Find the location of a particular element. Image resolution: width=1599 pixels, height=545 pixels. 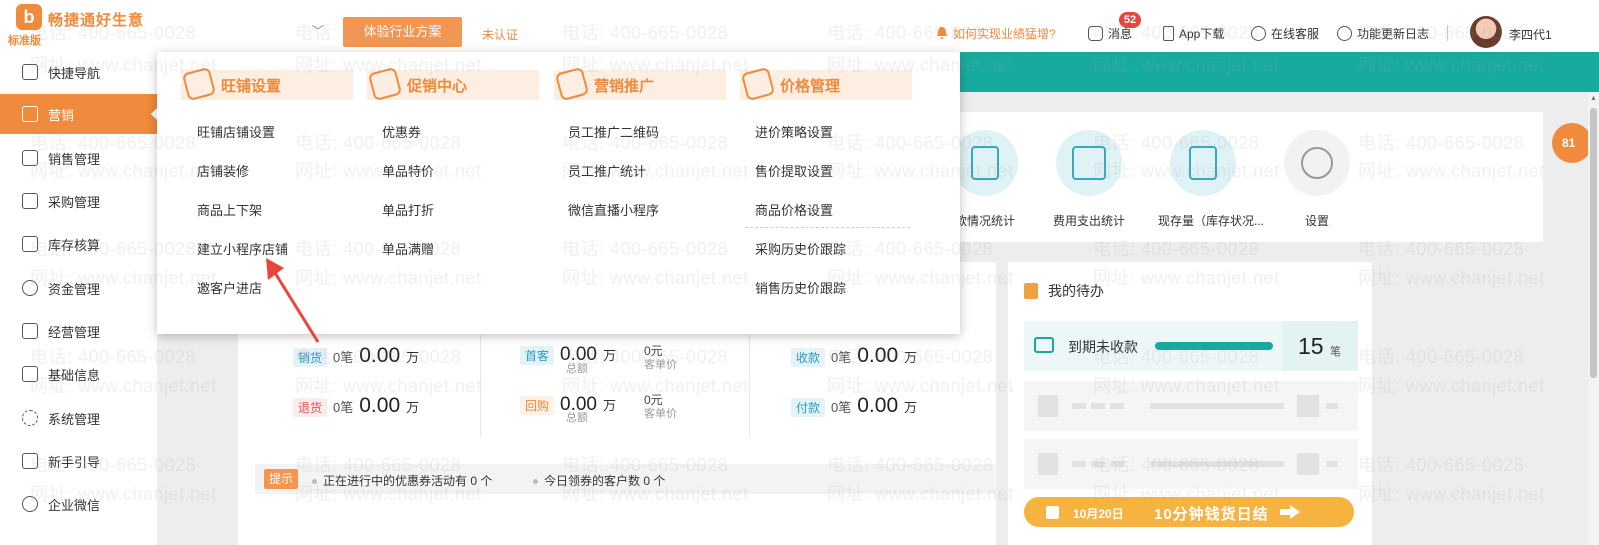

menu-item-staff-stats: 员工推广统计 is located at coordinates (607, 170).